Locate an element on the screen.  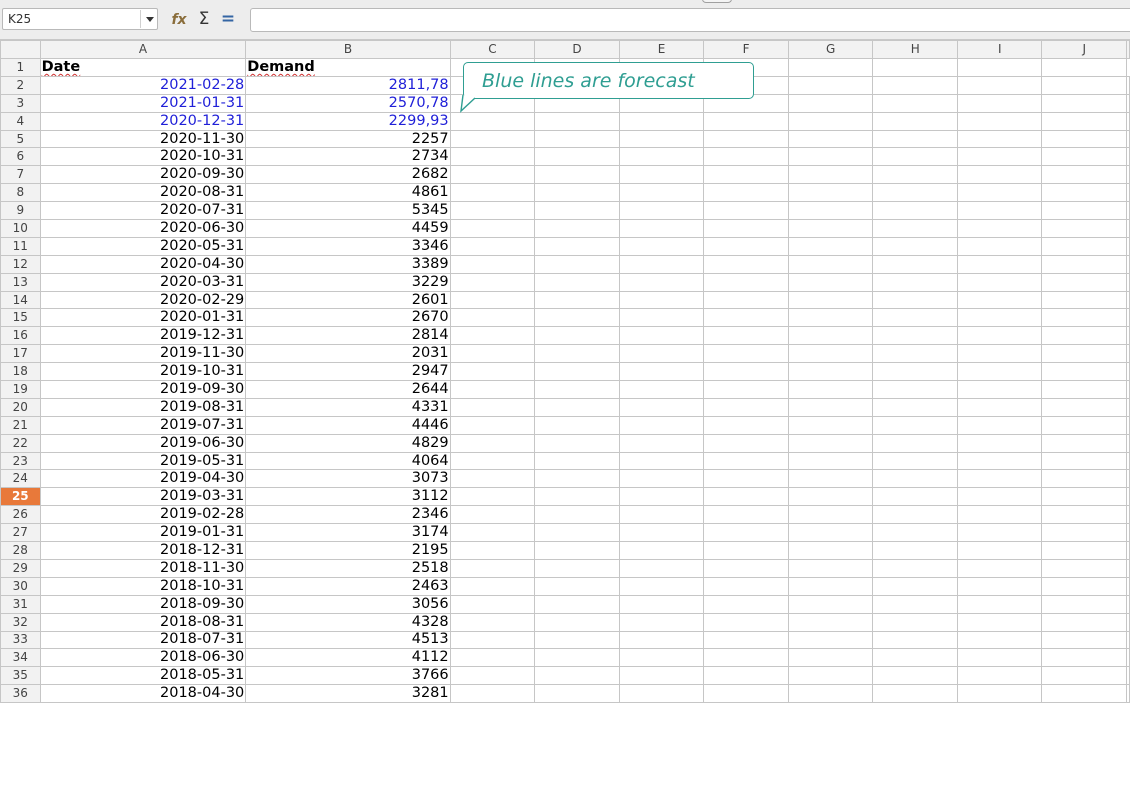
demand-cell: 3112 is located at coordinates (348, 497).